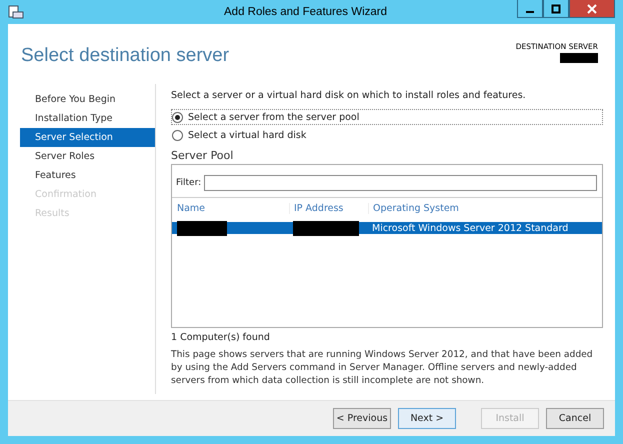  What do you see at coordinates (400, 183) in the screenshot?
I see `filter-field` at bounding box center [400, 183].